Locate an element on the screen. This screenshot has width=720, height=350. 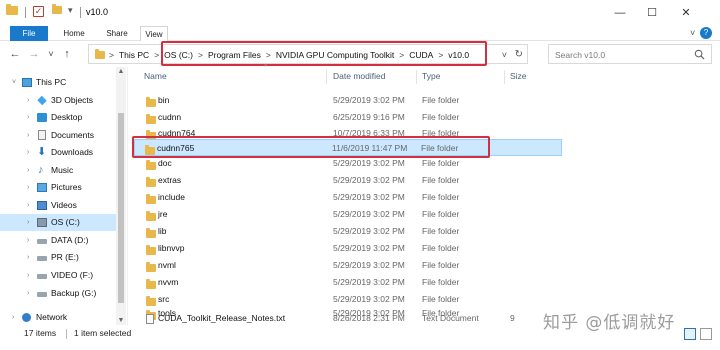
file-row-lib: lib 5/29/2019 3:02 PM File folder is located at coordinates (349, 231).